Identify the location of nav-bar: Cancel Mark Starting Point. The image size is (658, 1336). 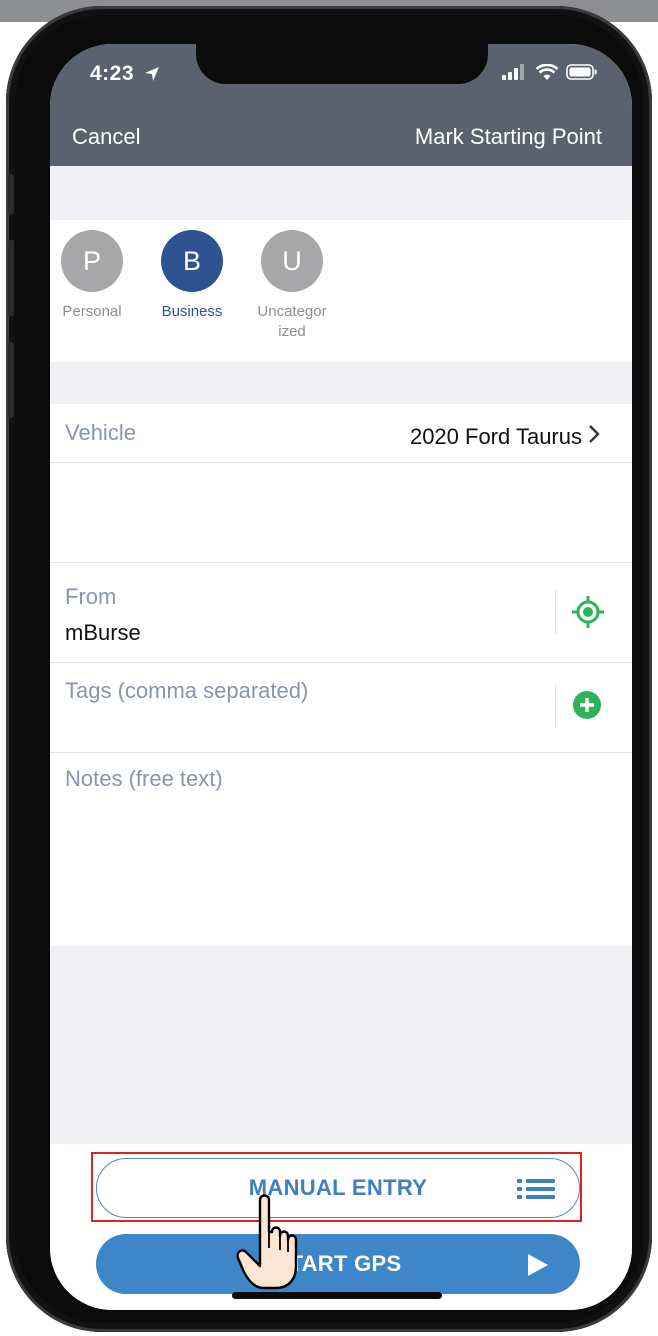
(341, 141).